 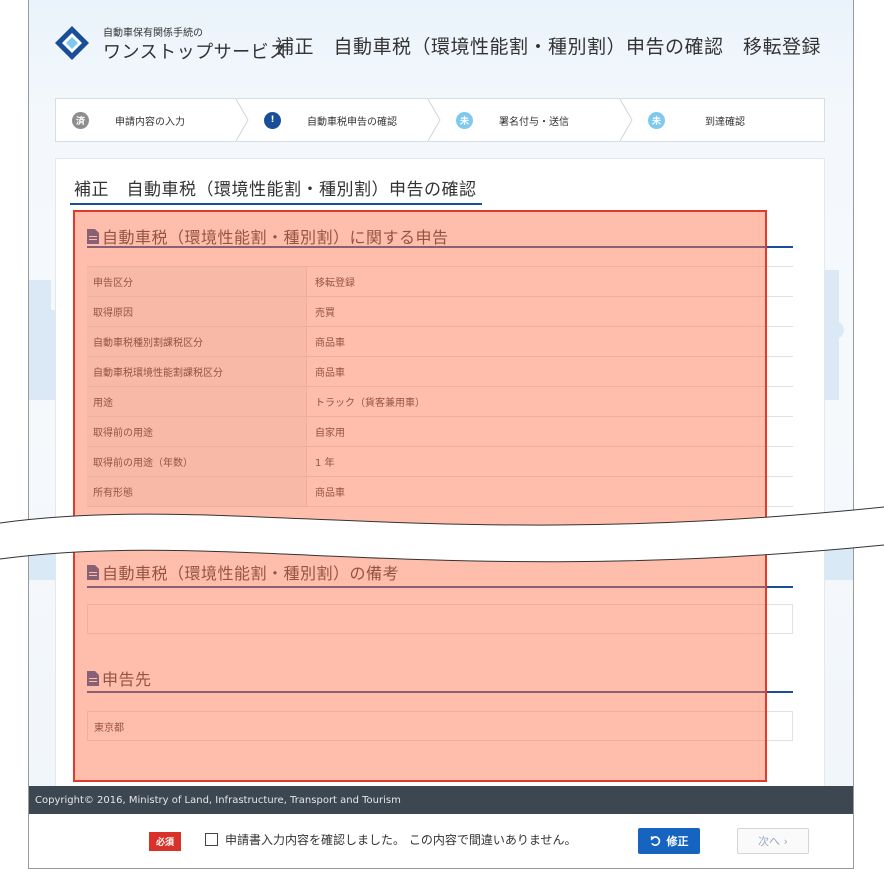 I want to click on fix-button-label: 修正, so click(x=677, y=842).